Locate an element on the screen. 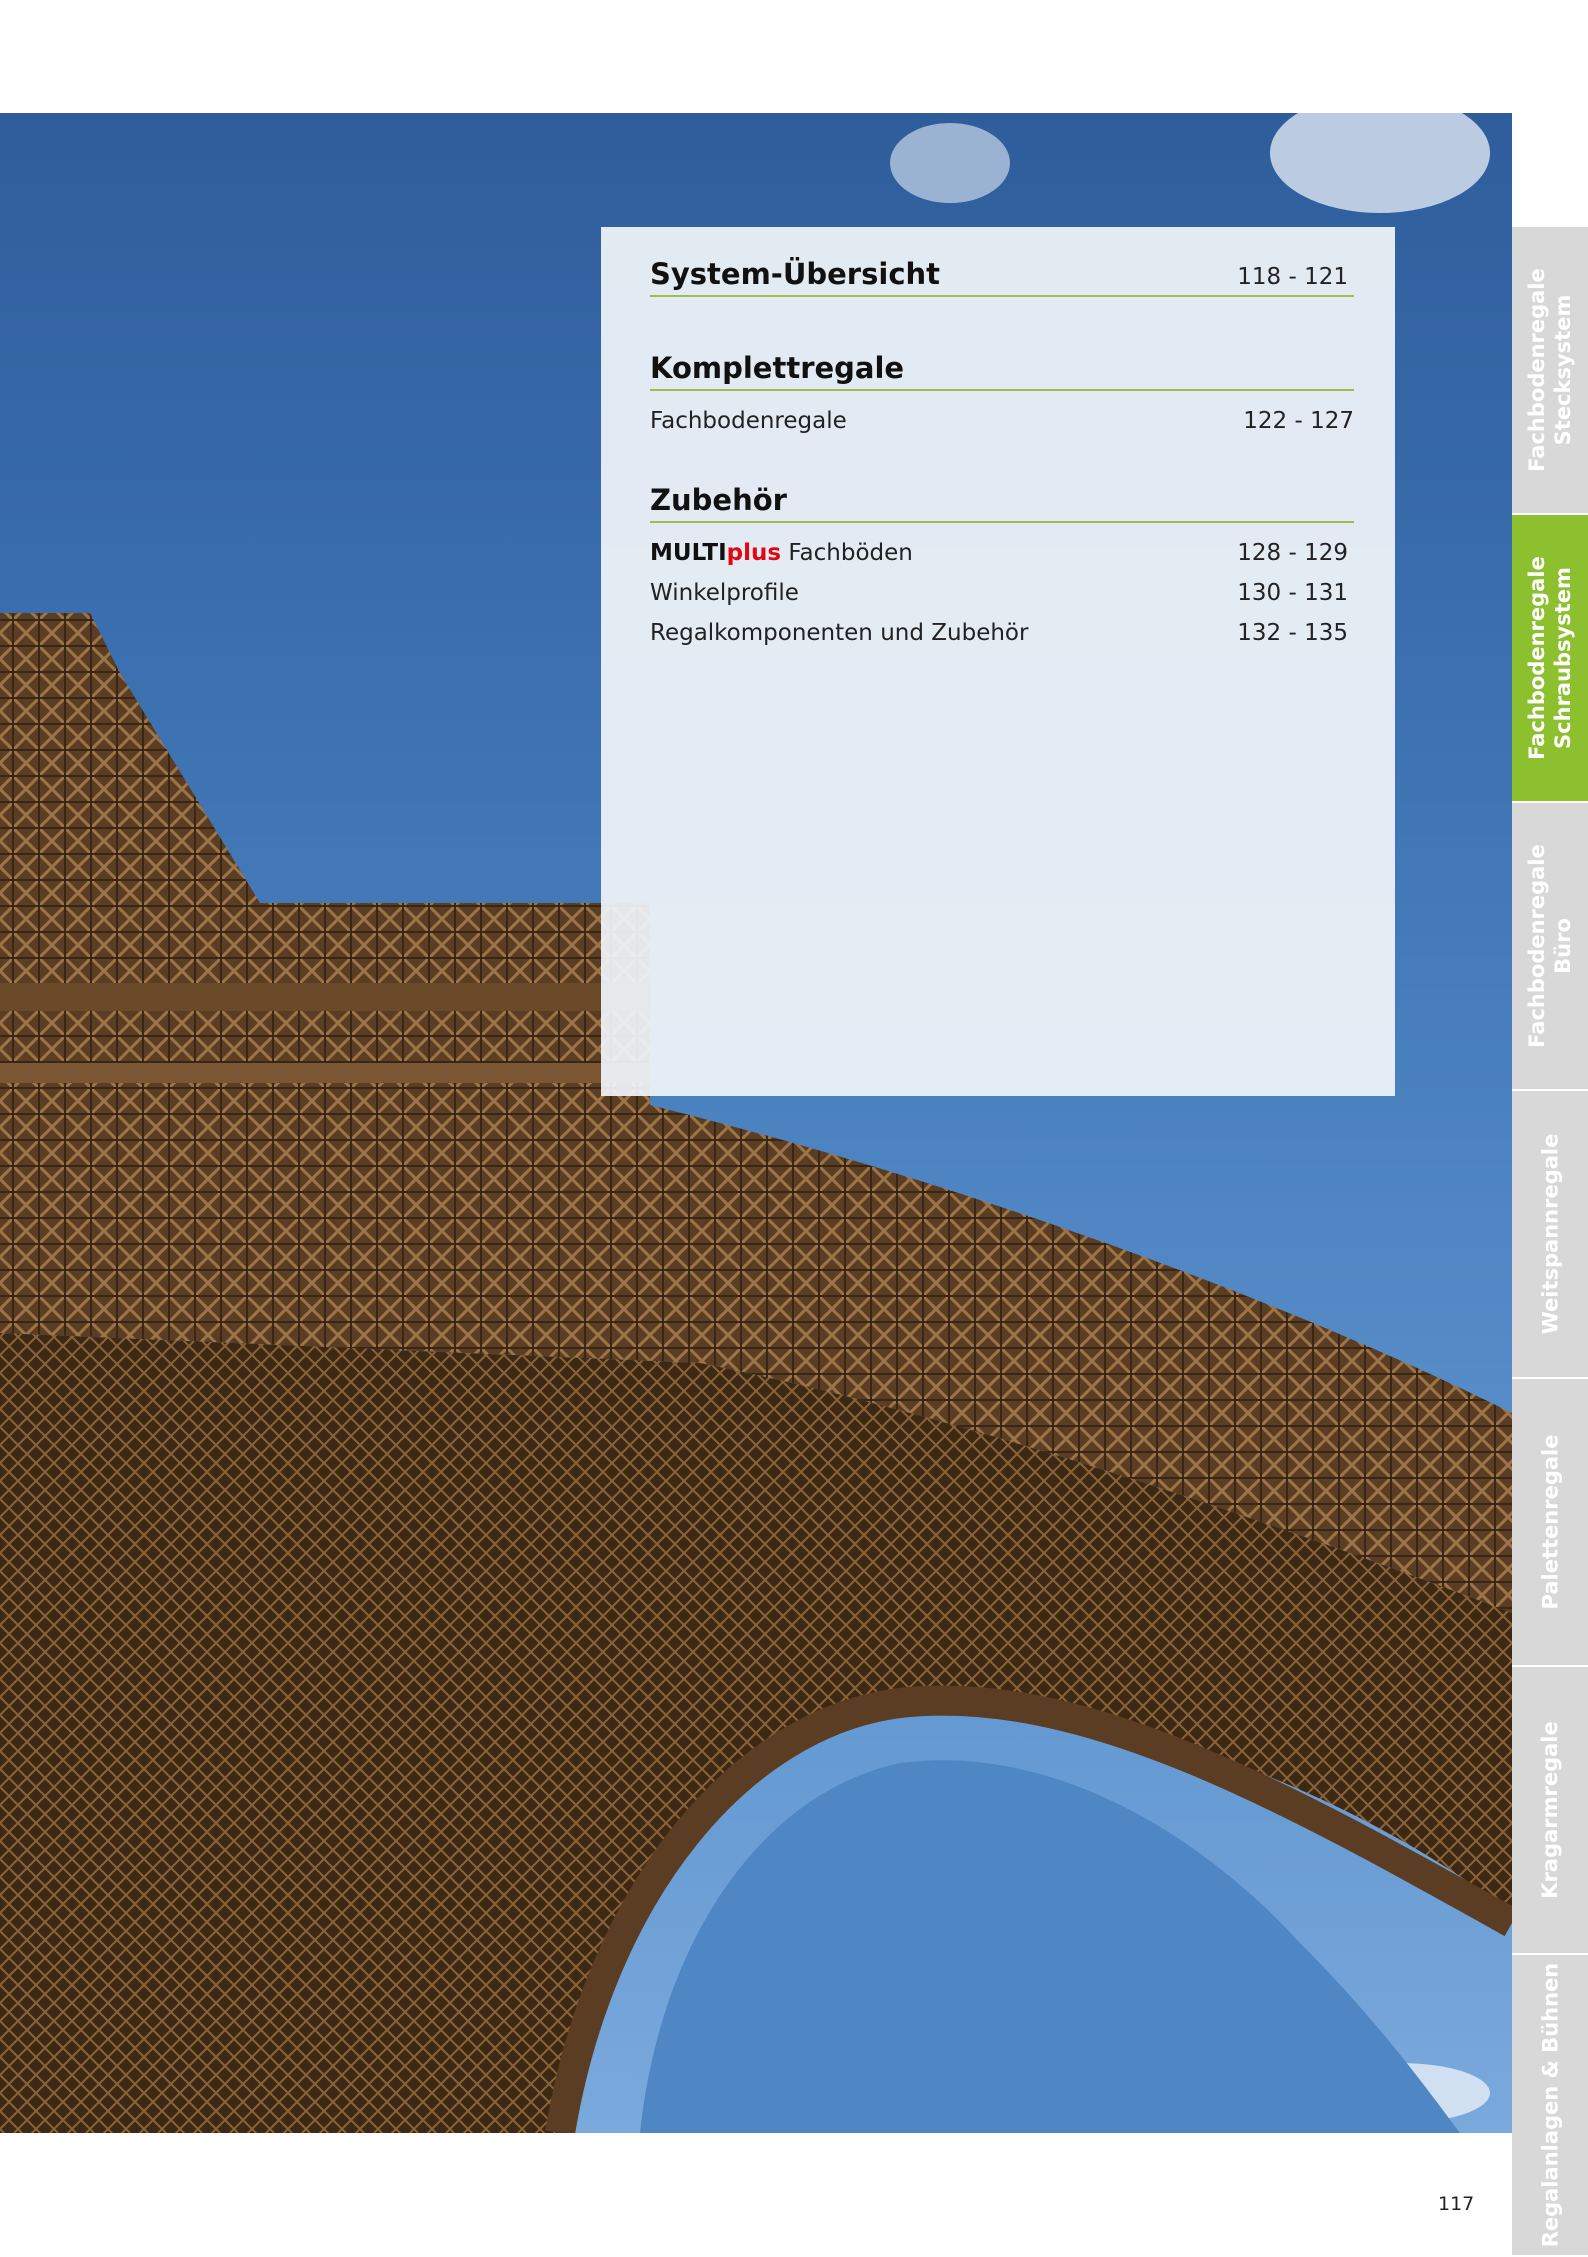 The image size is (1588, 2257). tab-label-line2: Stecksystem is located at coordinates (1563, 370).